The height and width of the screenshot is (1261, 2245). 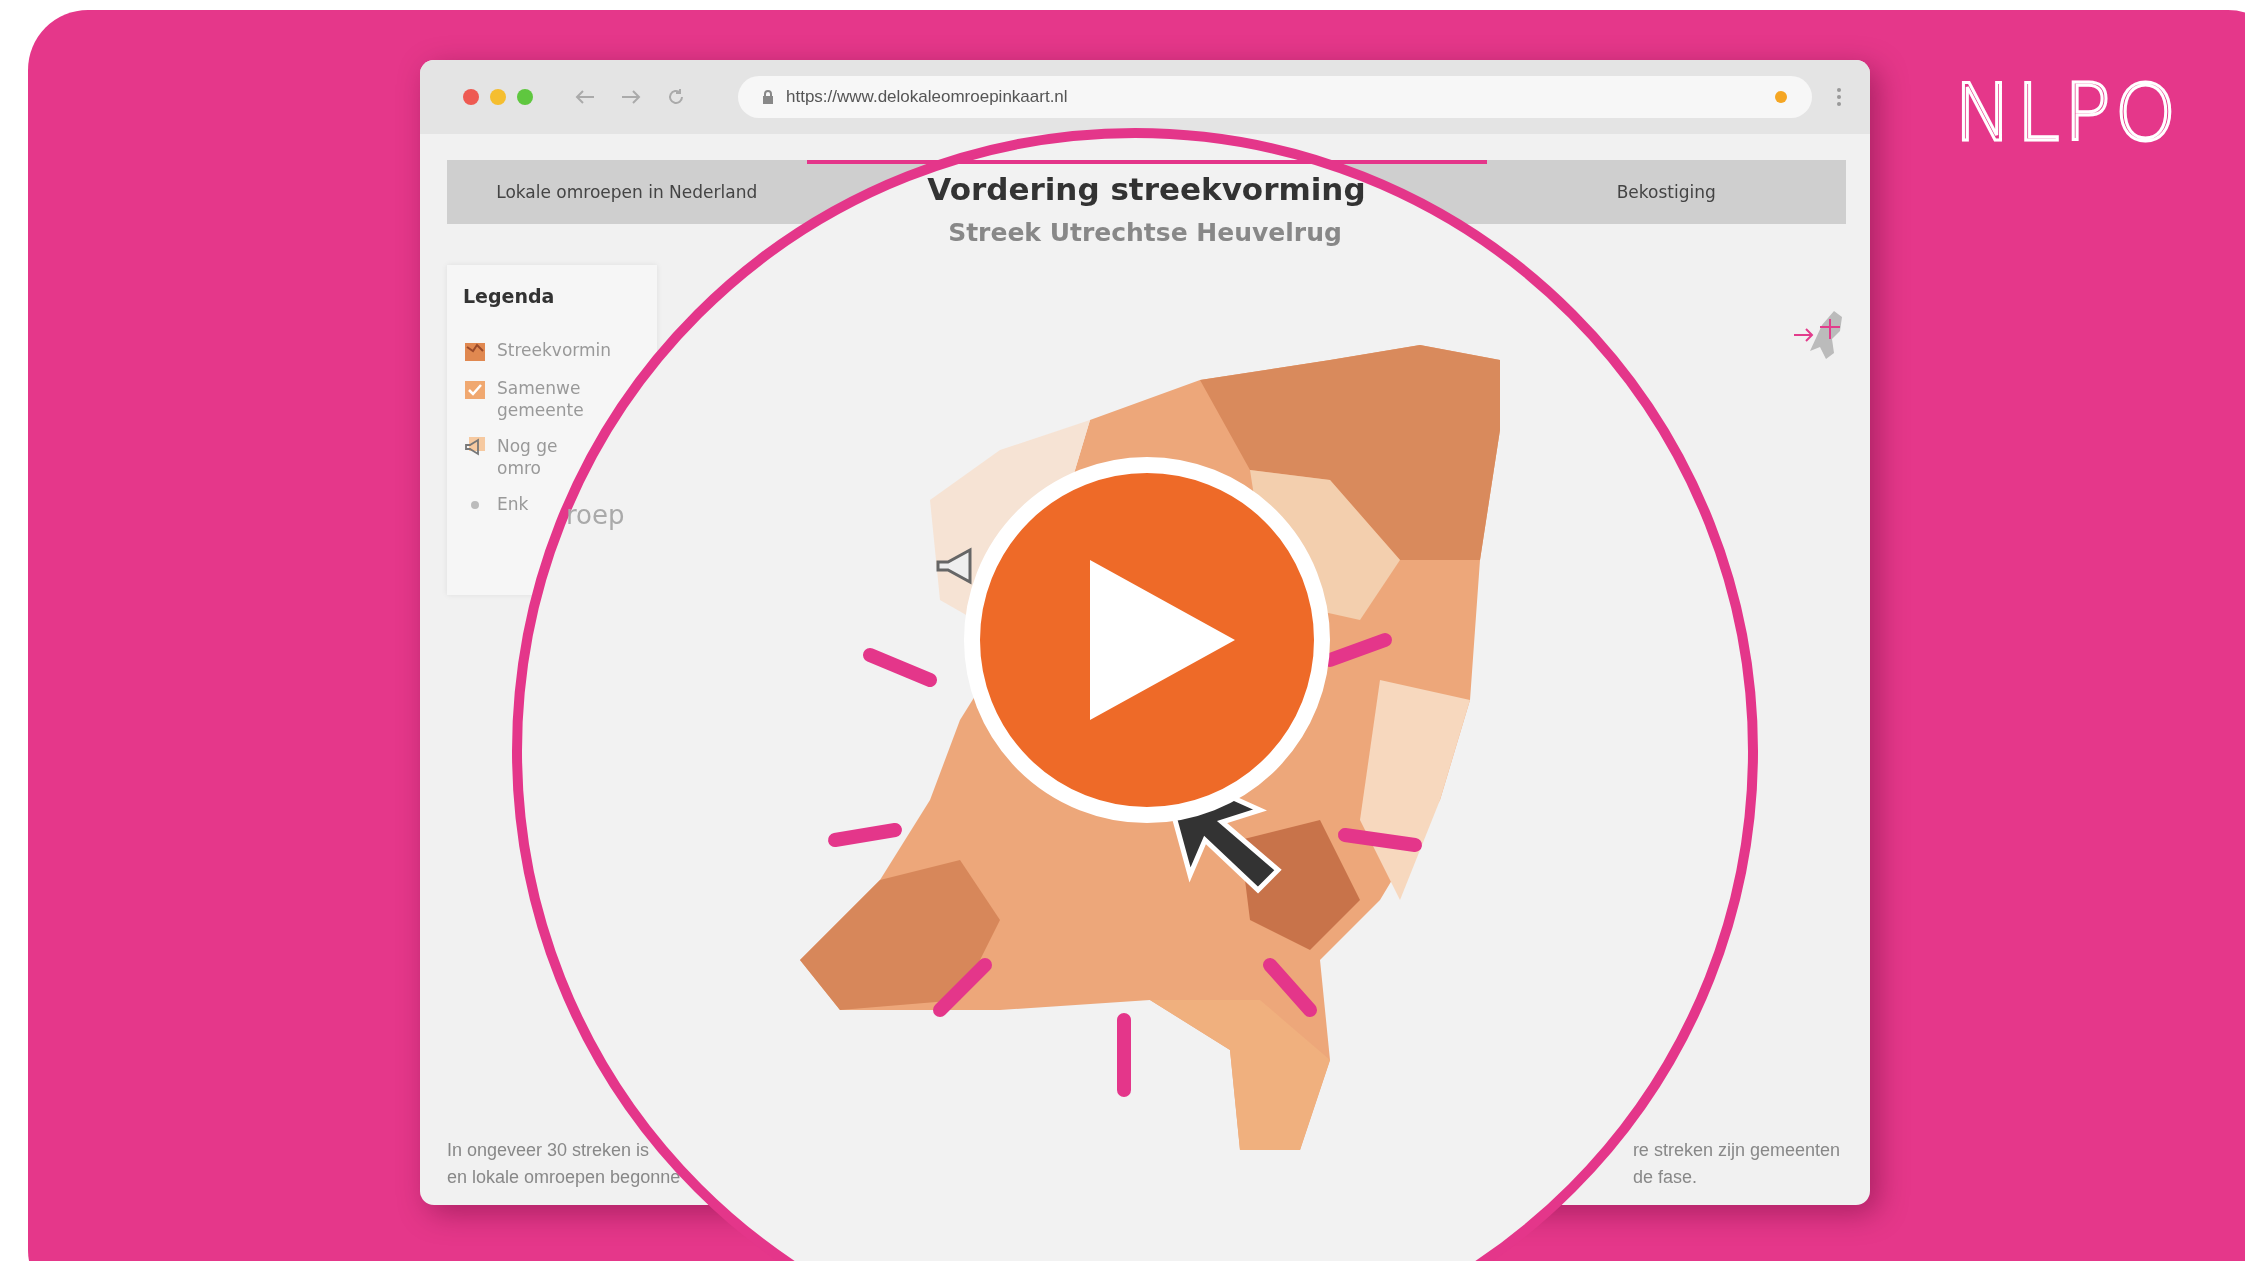 What do you see at coordinates (475, 505) in the screenshot?
I see `dot-icon` at bounding box center [475, 505].